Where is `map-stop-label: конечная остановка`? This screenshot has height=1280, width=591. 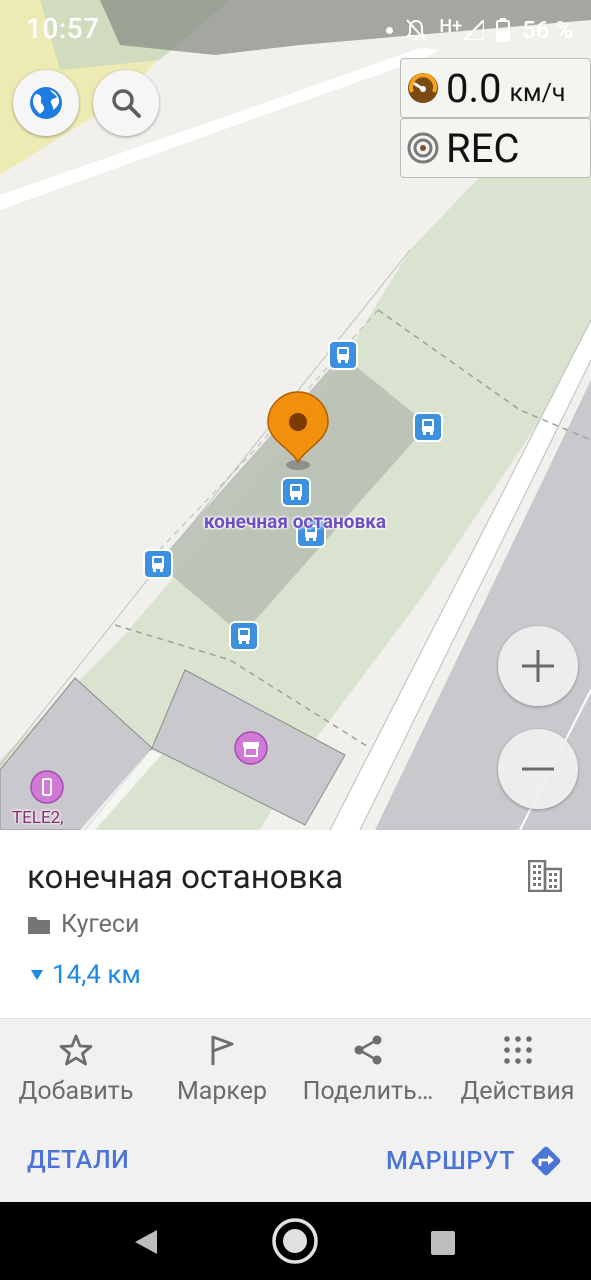 map-stop-label: конечная остановка is located at coordinates (295, 521).